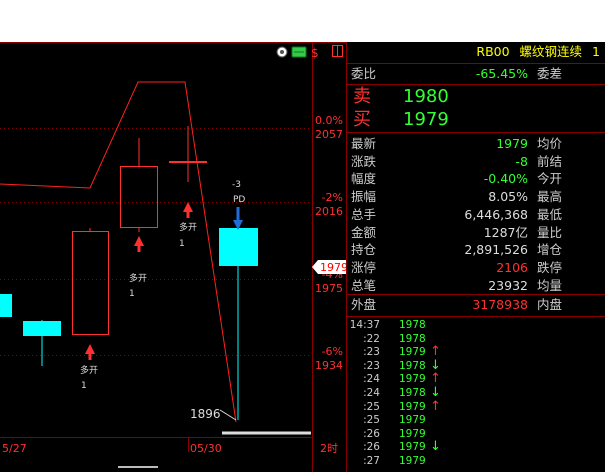 The image size is (605, 472). What do you see at coordinates (332, 351) in the screenshot?
I see `axis-pct-label: -6%` at bounding box center [332, 351].